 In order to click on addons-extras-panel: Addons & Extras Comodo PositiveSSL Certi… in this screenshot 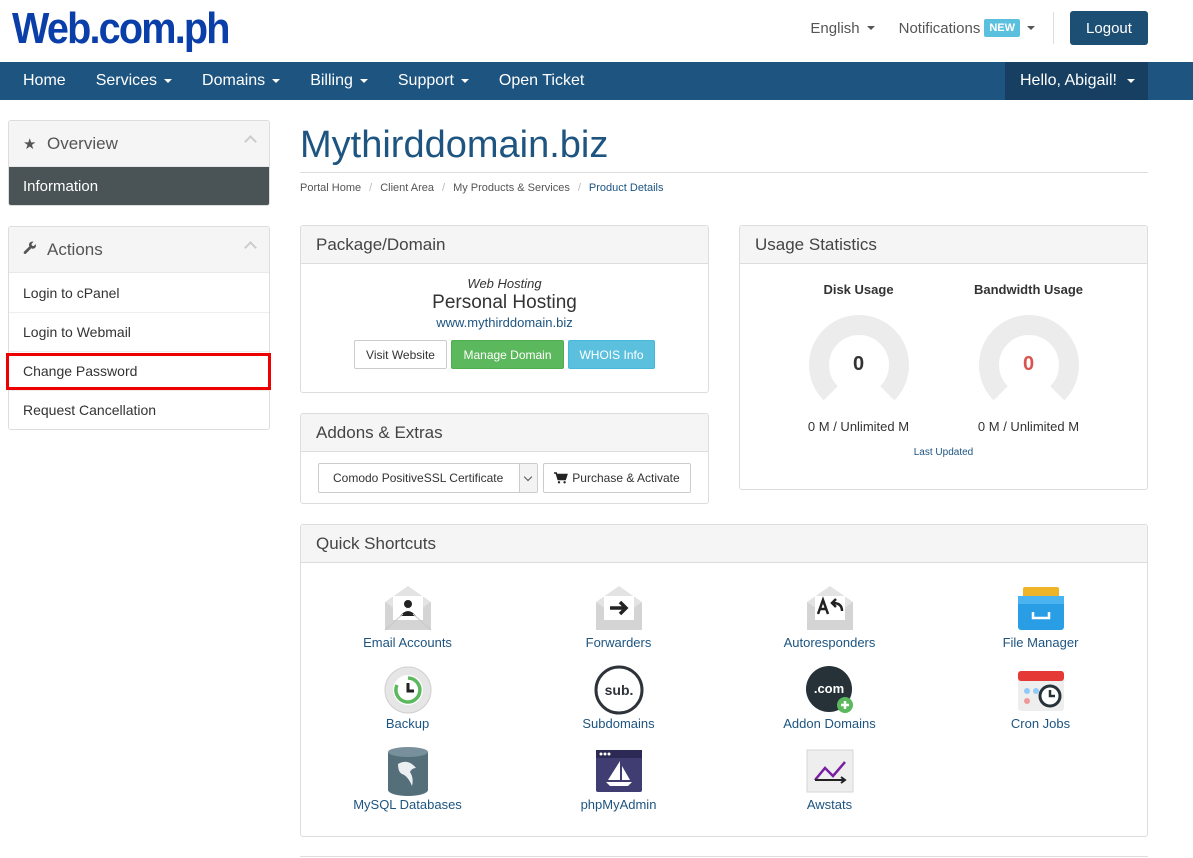, I will do `click(504, 458)`.